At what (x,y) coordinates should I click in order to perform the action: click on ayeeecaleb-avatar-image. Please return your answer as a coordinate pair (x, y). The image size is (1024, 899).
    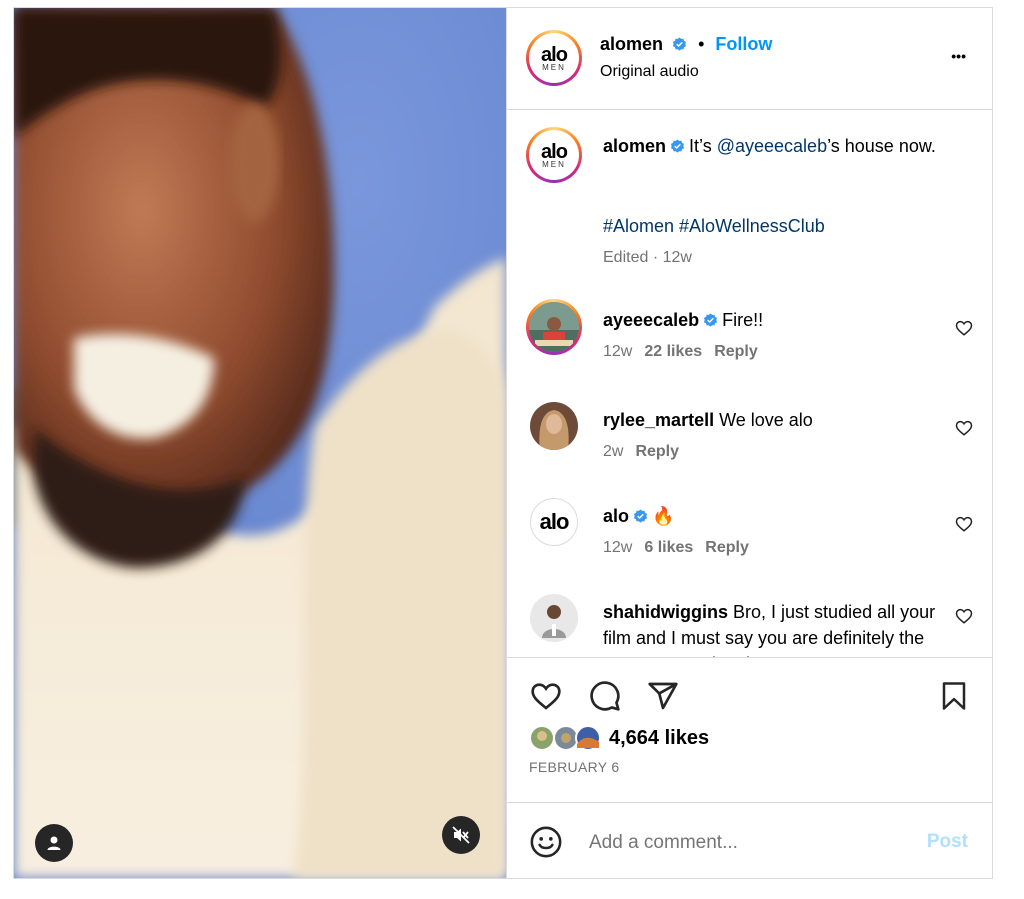
    Looking at the image, I should click on (554, 327).